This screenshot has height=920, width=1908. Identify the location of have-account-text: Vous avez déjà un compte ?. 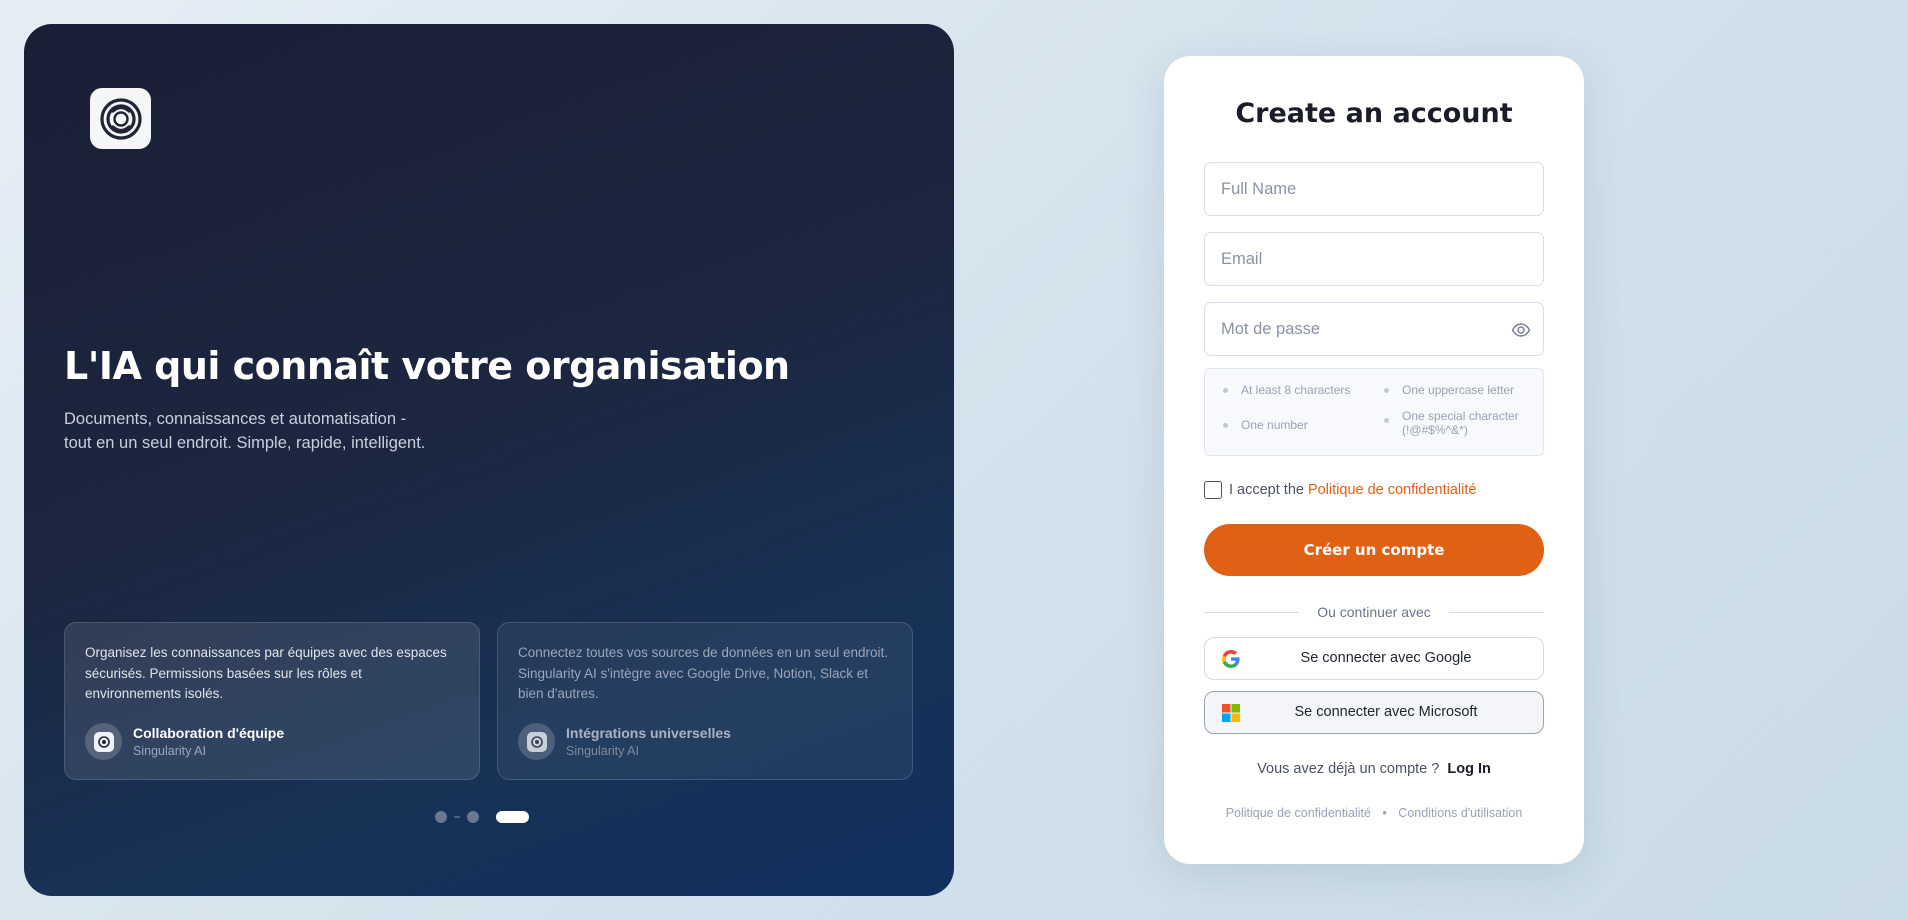
(1348, 769).